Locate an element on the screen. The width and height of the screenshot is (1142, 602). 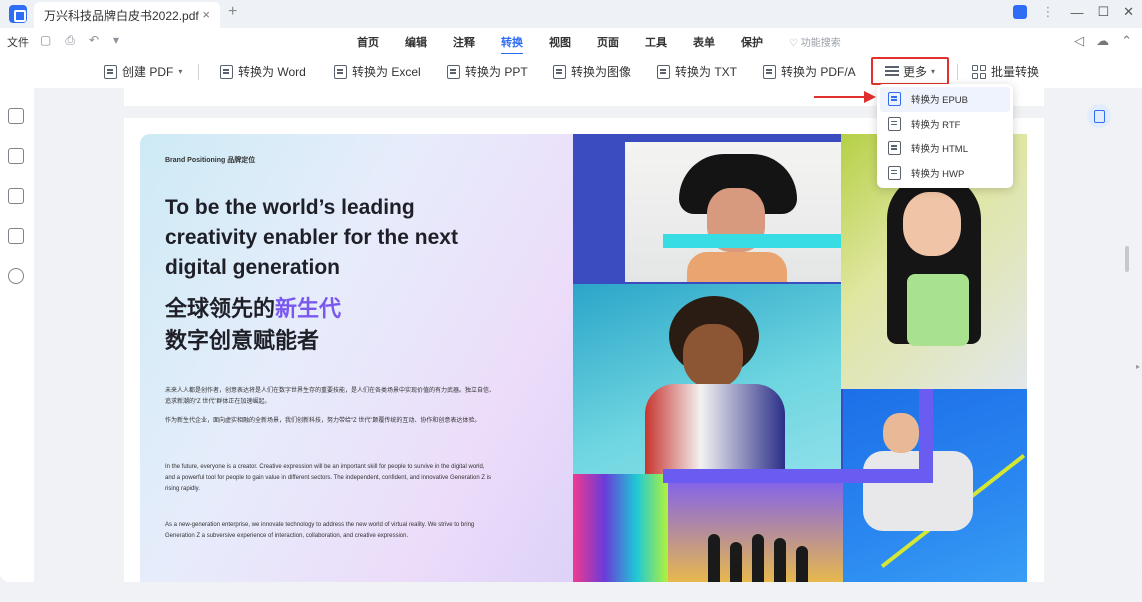
menu-item-rtf: 转换为 RTF is located at coordinates (945, 124).